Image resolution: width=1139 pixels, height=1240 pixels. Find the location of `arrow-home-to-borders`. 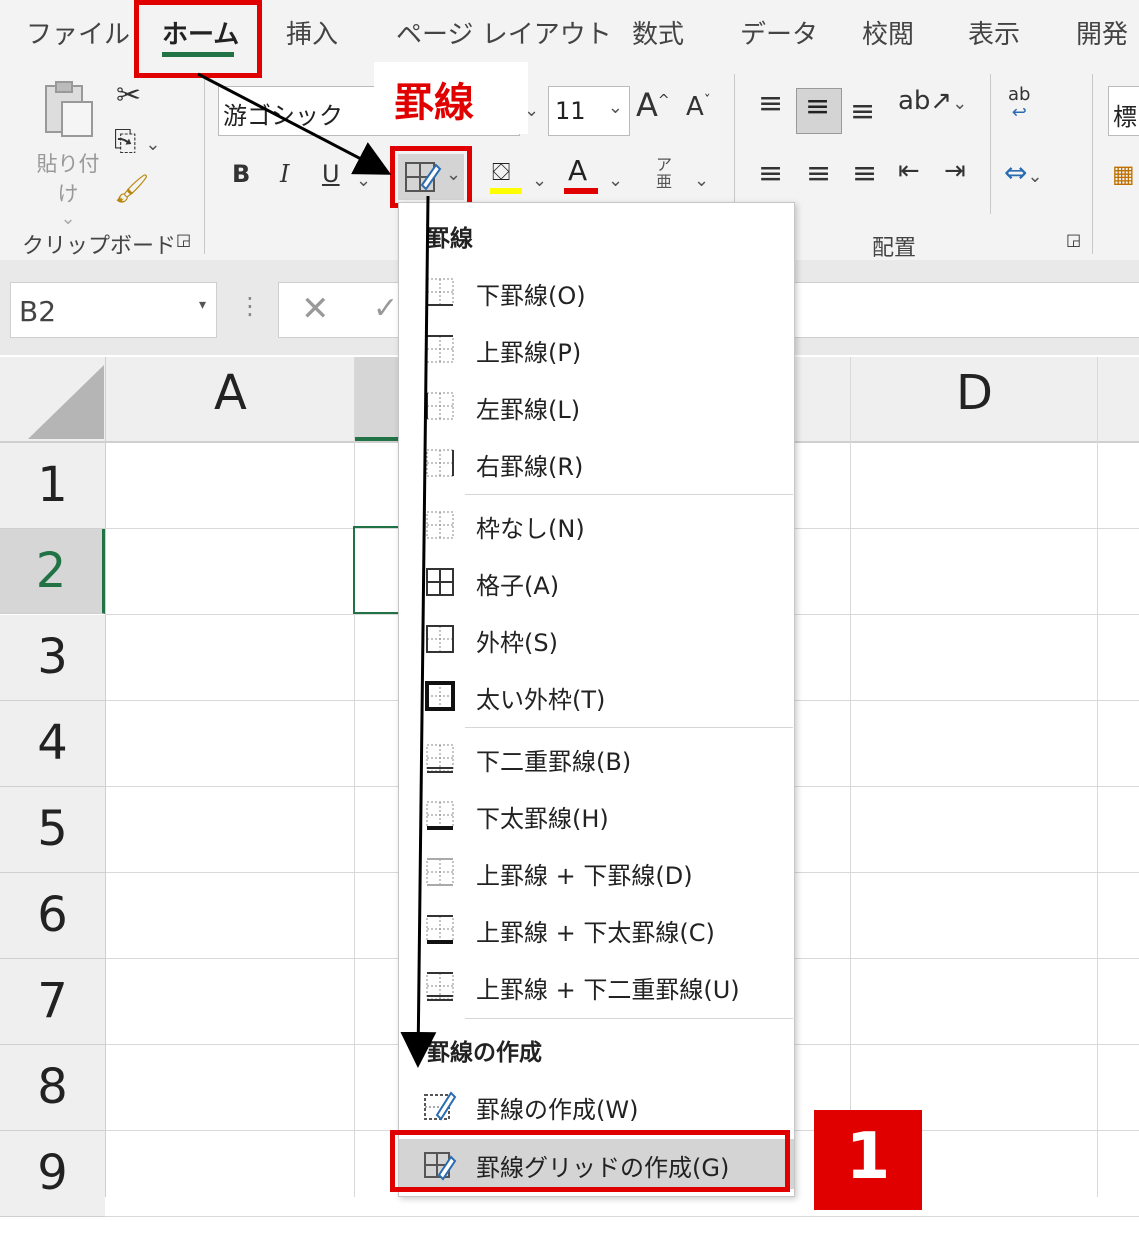

arrow-home-to-borders is located at coordinates (294, 123).